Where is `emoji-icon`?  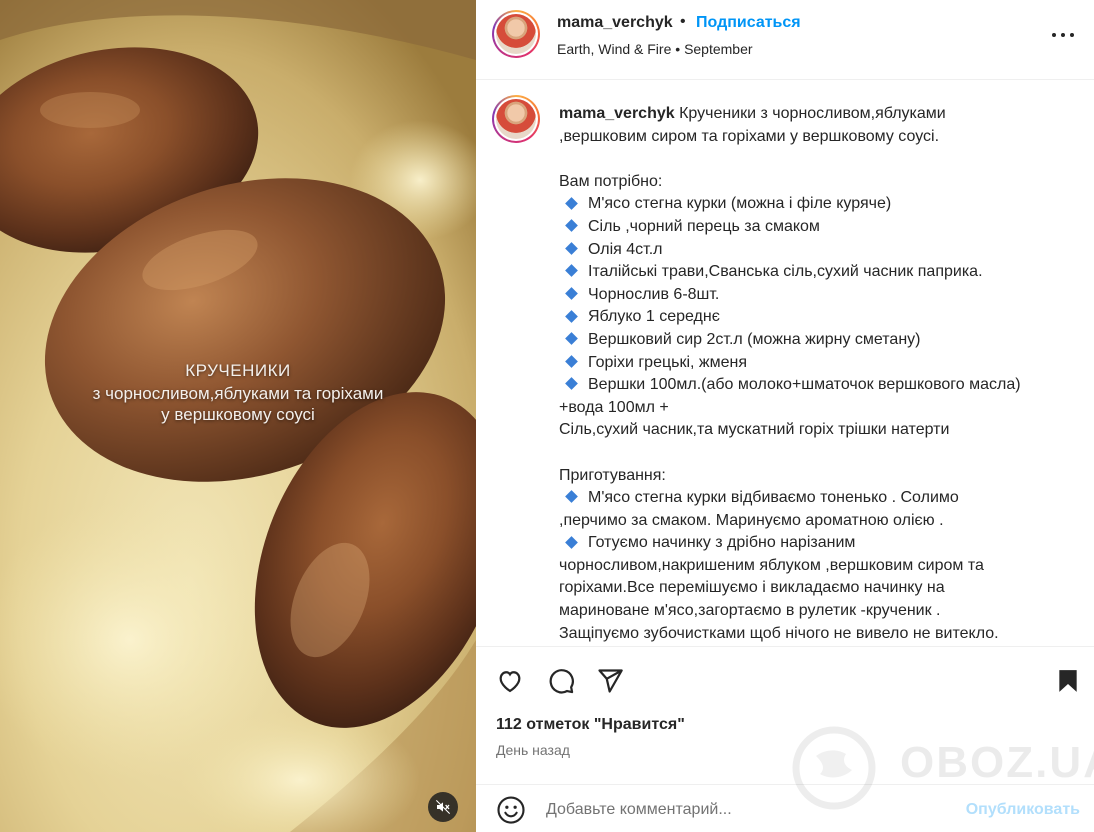
emoji-icon is located at coordinates (511, 810).